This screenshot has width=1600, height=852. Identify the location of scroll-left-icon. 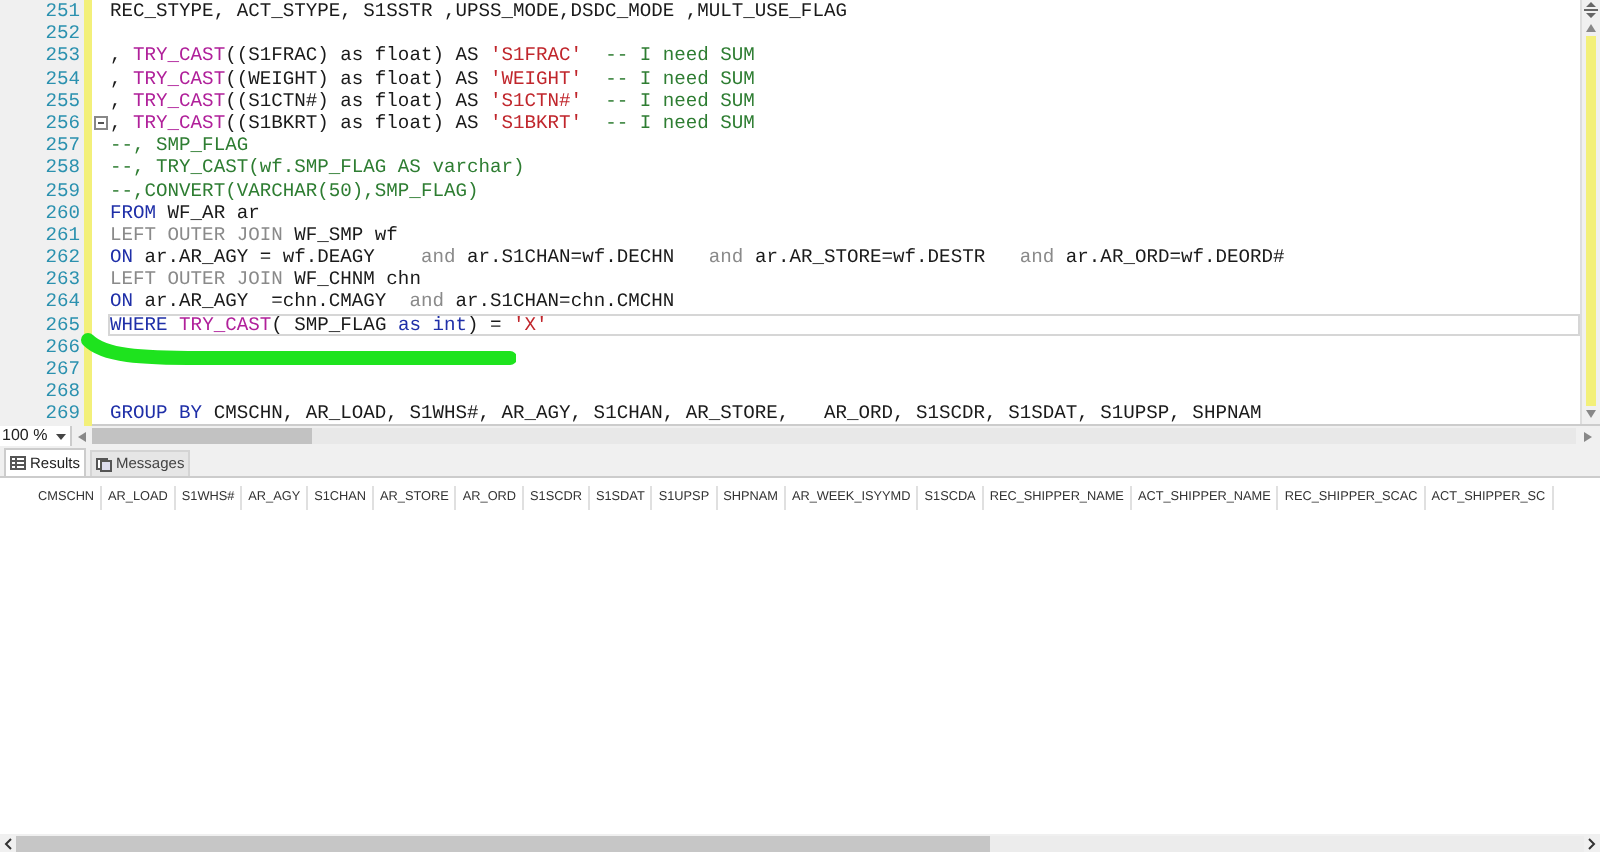
(8, 843).